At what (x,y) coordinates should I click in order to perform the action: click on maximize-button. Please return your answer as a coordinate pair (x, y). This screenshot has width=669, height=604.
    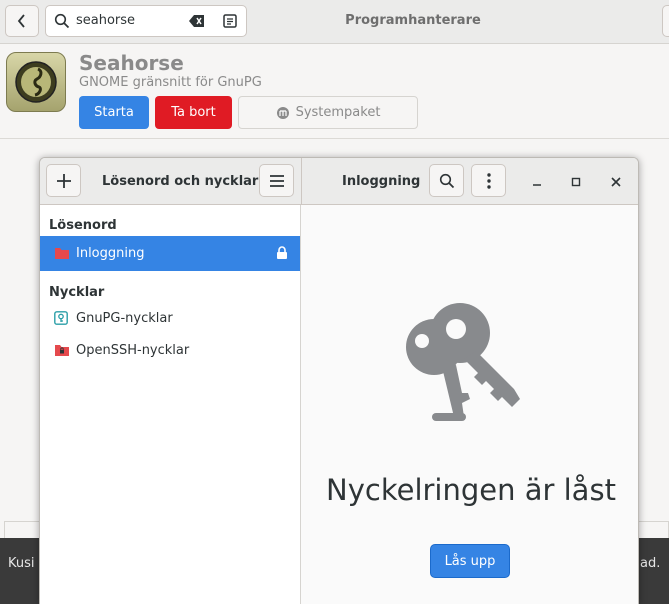
    Looking at the image, I should click on (576, 182).